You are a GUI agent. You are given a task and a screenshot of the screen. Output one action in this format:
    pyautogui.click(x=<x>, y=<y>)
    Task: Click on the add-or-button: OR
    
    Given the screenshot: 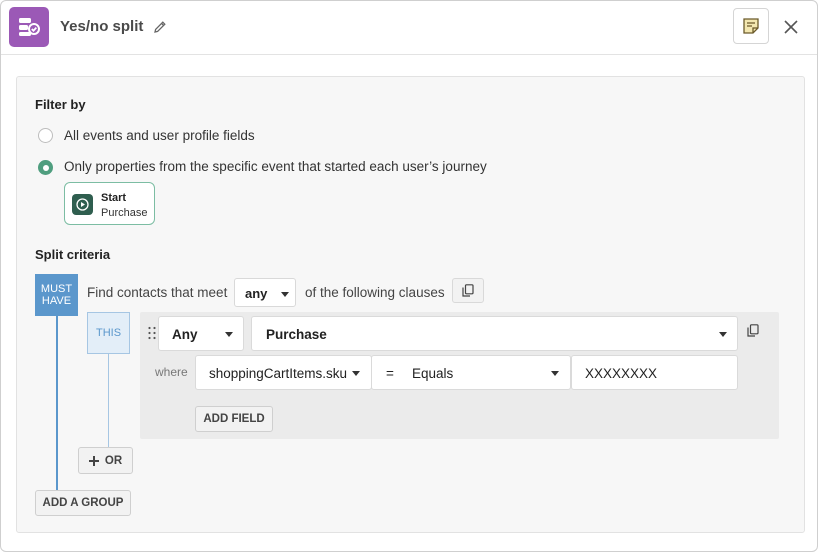 What is the action you would take?
    pyautogui.click(x=105, y=460)
    